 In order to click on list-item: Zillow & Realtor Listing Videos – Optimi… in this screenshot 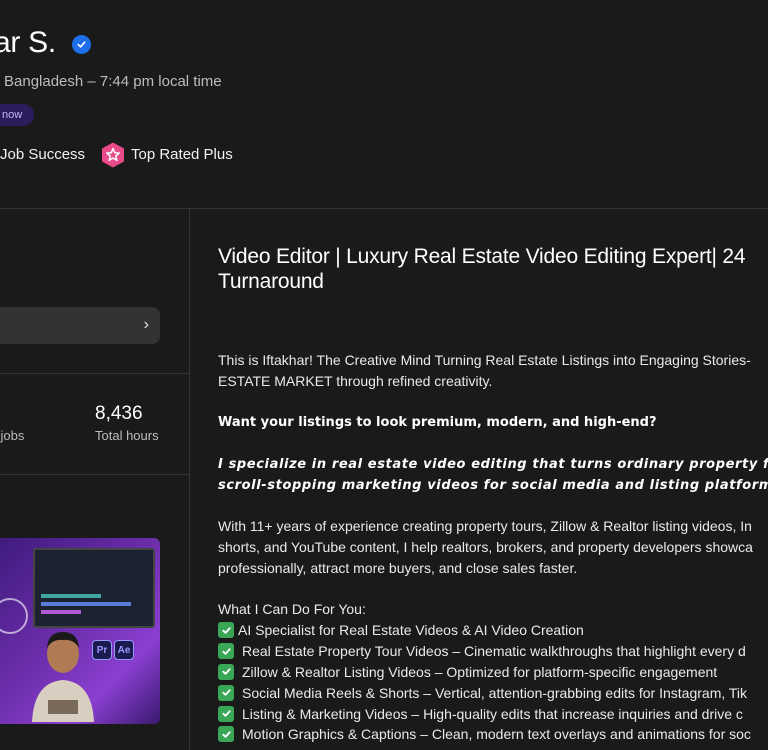, I will do `click(484, 672)`.